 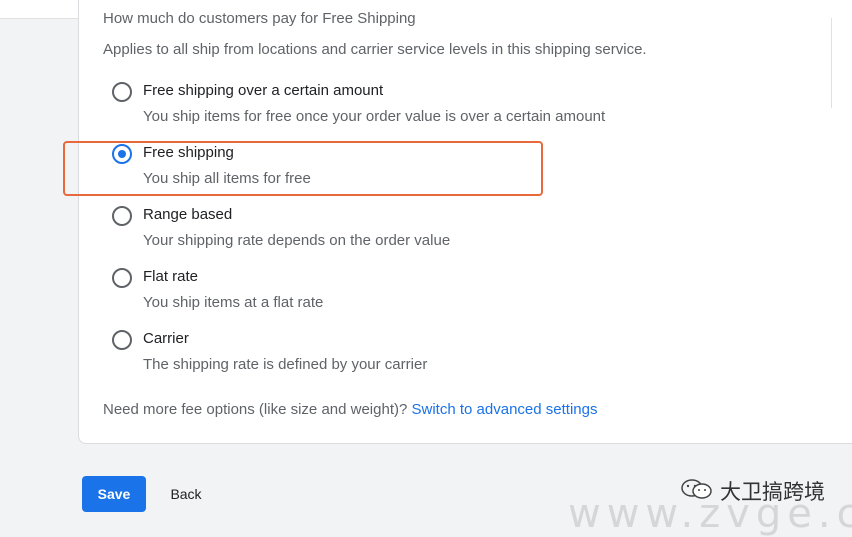 What do you see at coordinates (227, 178) in the screenshot?
I see `option-description: You ship all items for free` at bounding box center [227, 178].